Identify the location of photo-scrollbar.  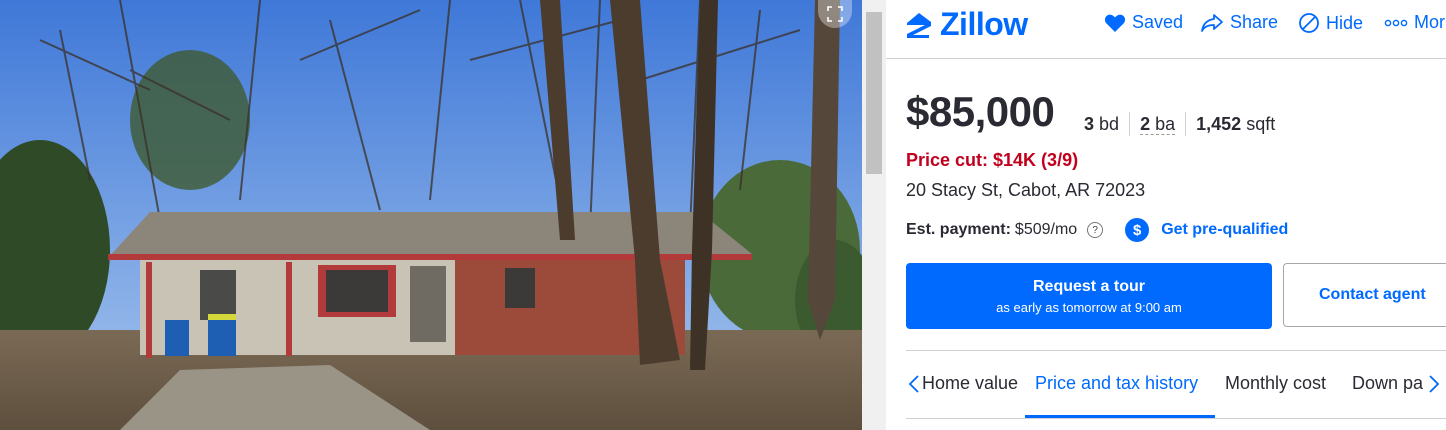
(874, 215).